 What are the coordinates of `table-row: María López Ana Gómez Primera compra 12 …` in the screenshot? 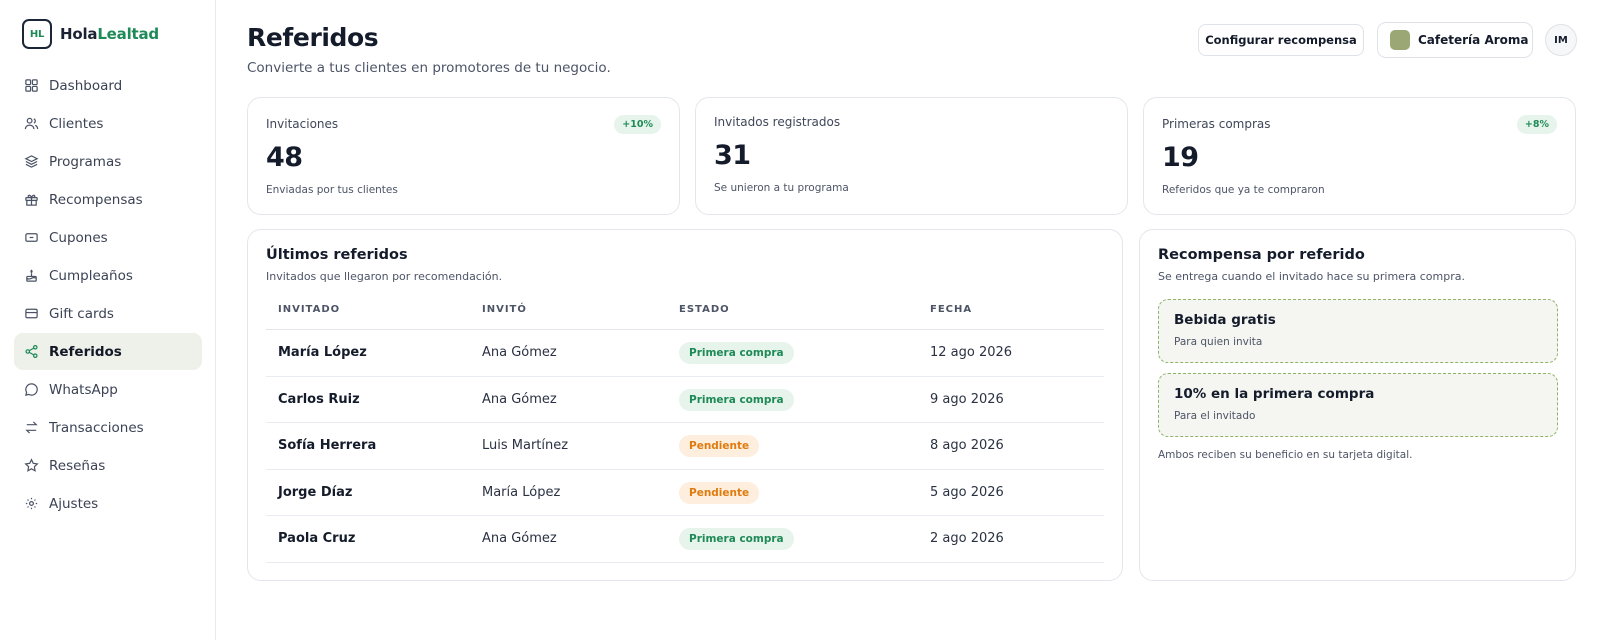 It's located at (685, 353).